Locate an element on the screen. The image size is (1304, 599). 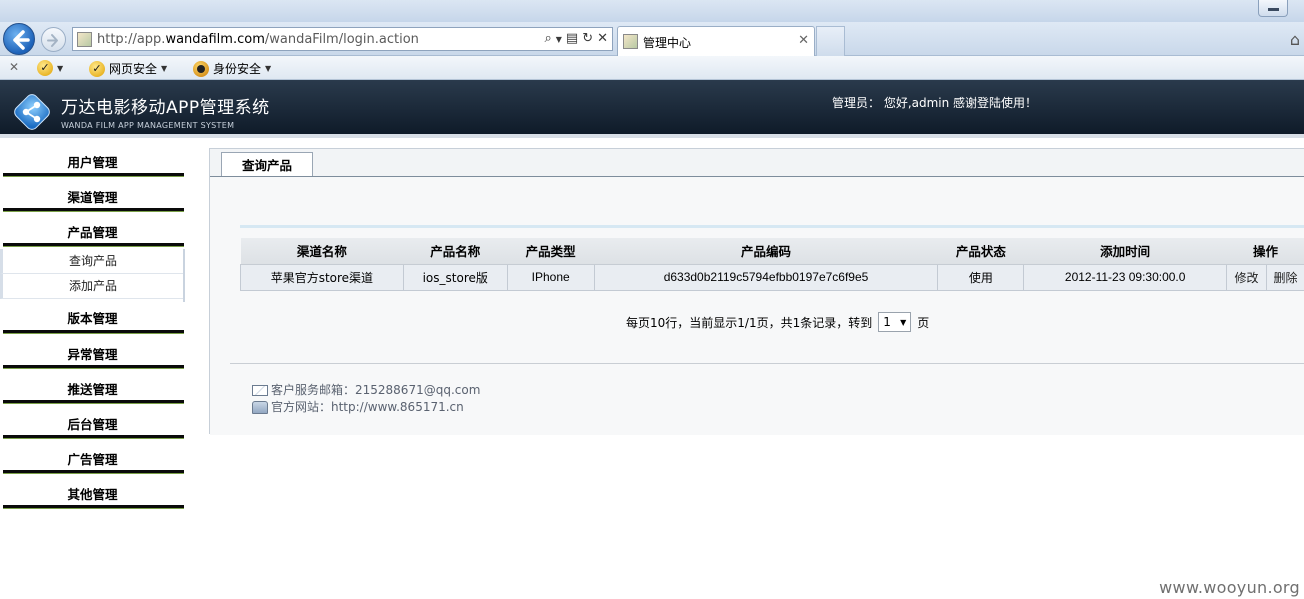
favorites-check-button: ✓ ▼ is located at coordinates (50, 68).